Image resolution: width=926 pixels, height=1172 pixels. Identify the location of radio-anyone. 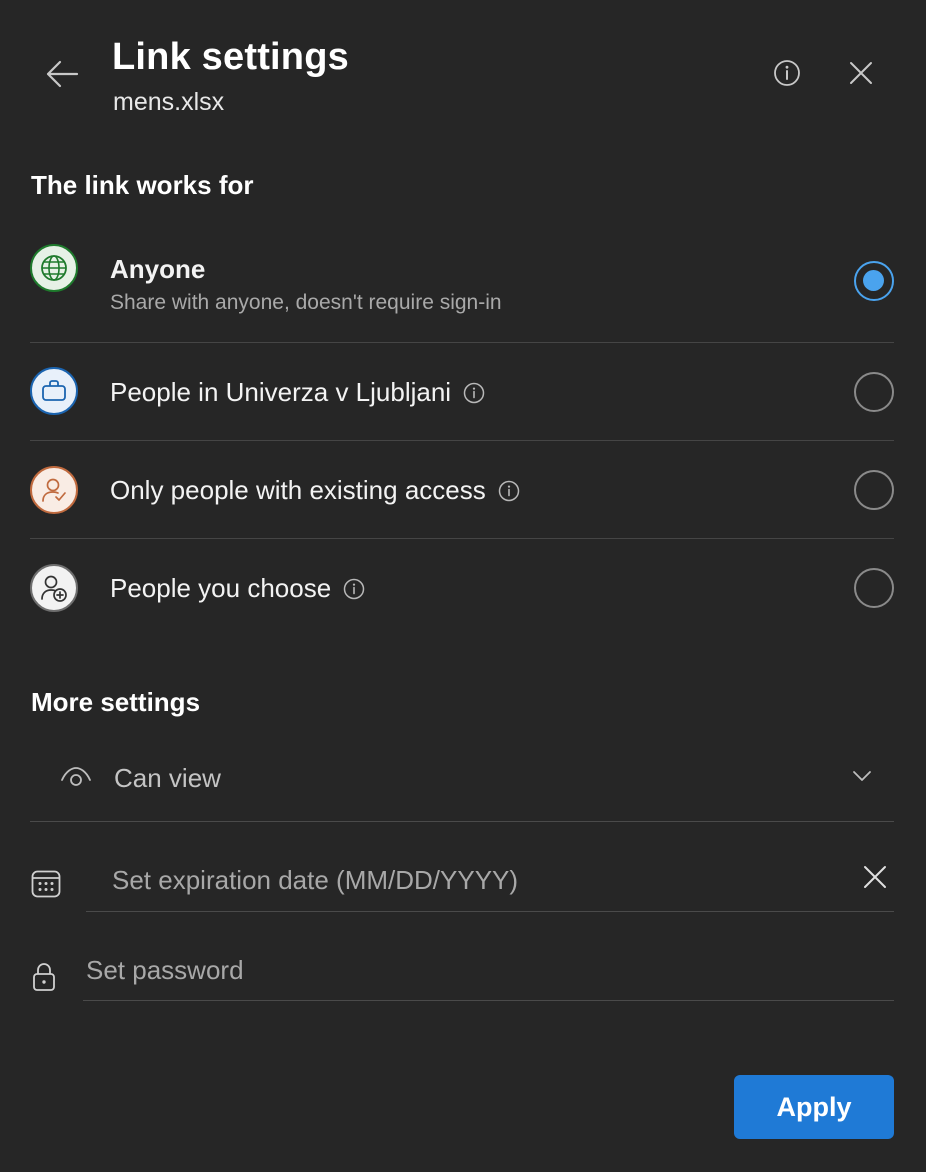
(874, 281).